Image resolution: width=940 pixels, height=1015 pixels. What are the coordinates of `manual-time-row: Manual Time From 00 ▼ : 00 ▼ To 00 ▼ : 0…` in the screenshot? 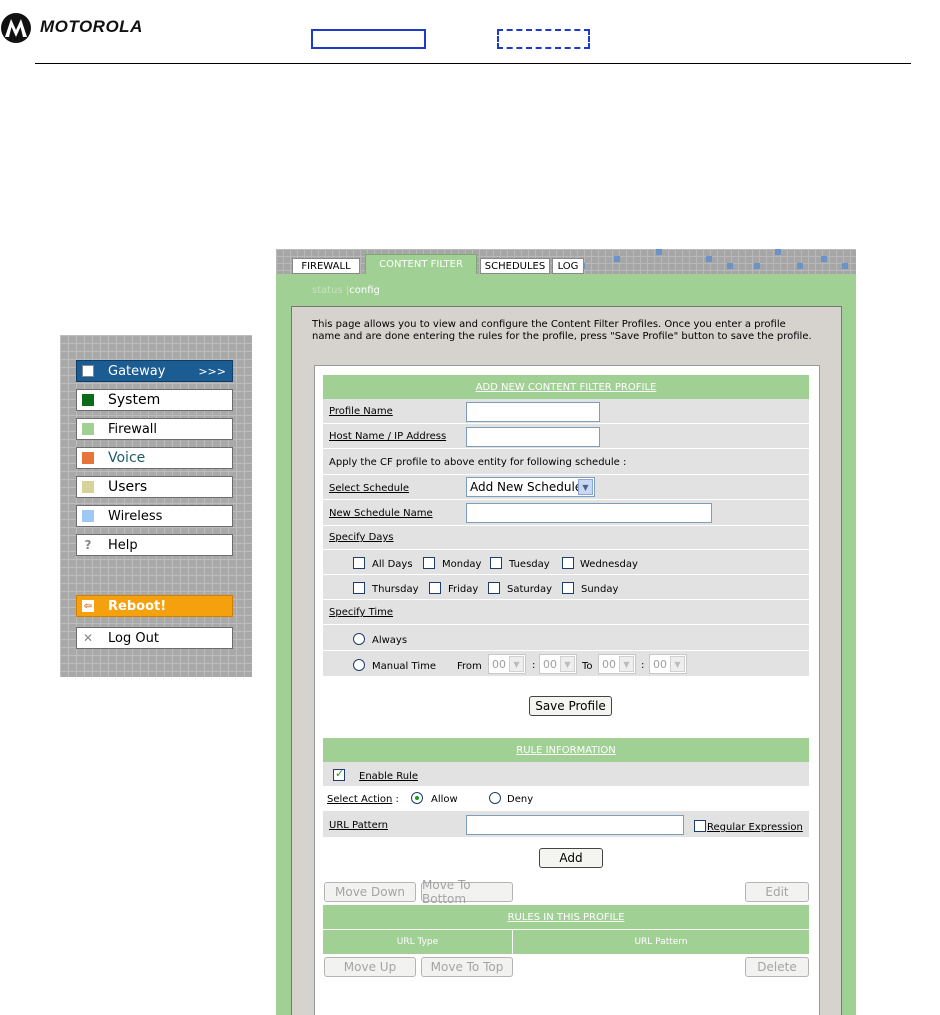 It's located at (566, 664).